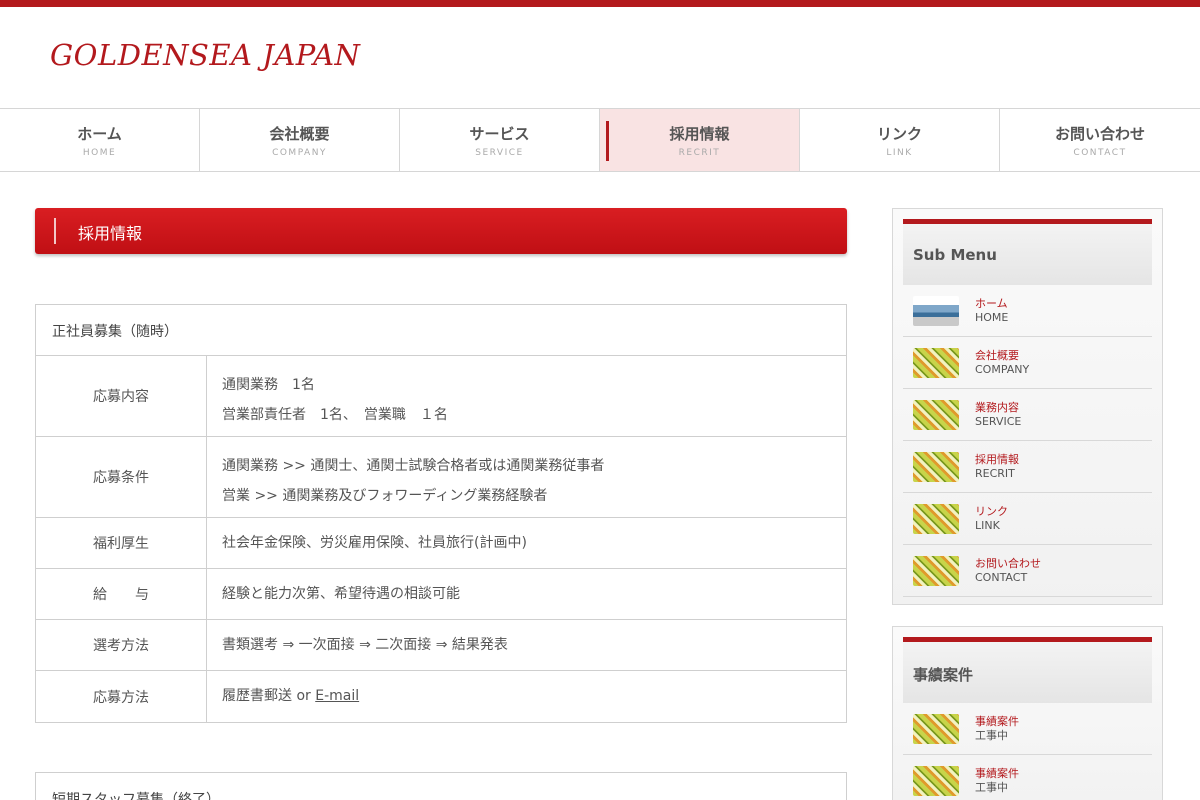 This screenshot has height=800, width=1200. I want to click on sub-menu-heading: Sub Menu, so click(1027, 252).